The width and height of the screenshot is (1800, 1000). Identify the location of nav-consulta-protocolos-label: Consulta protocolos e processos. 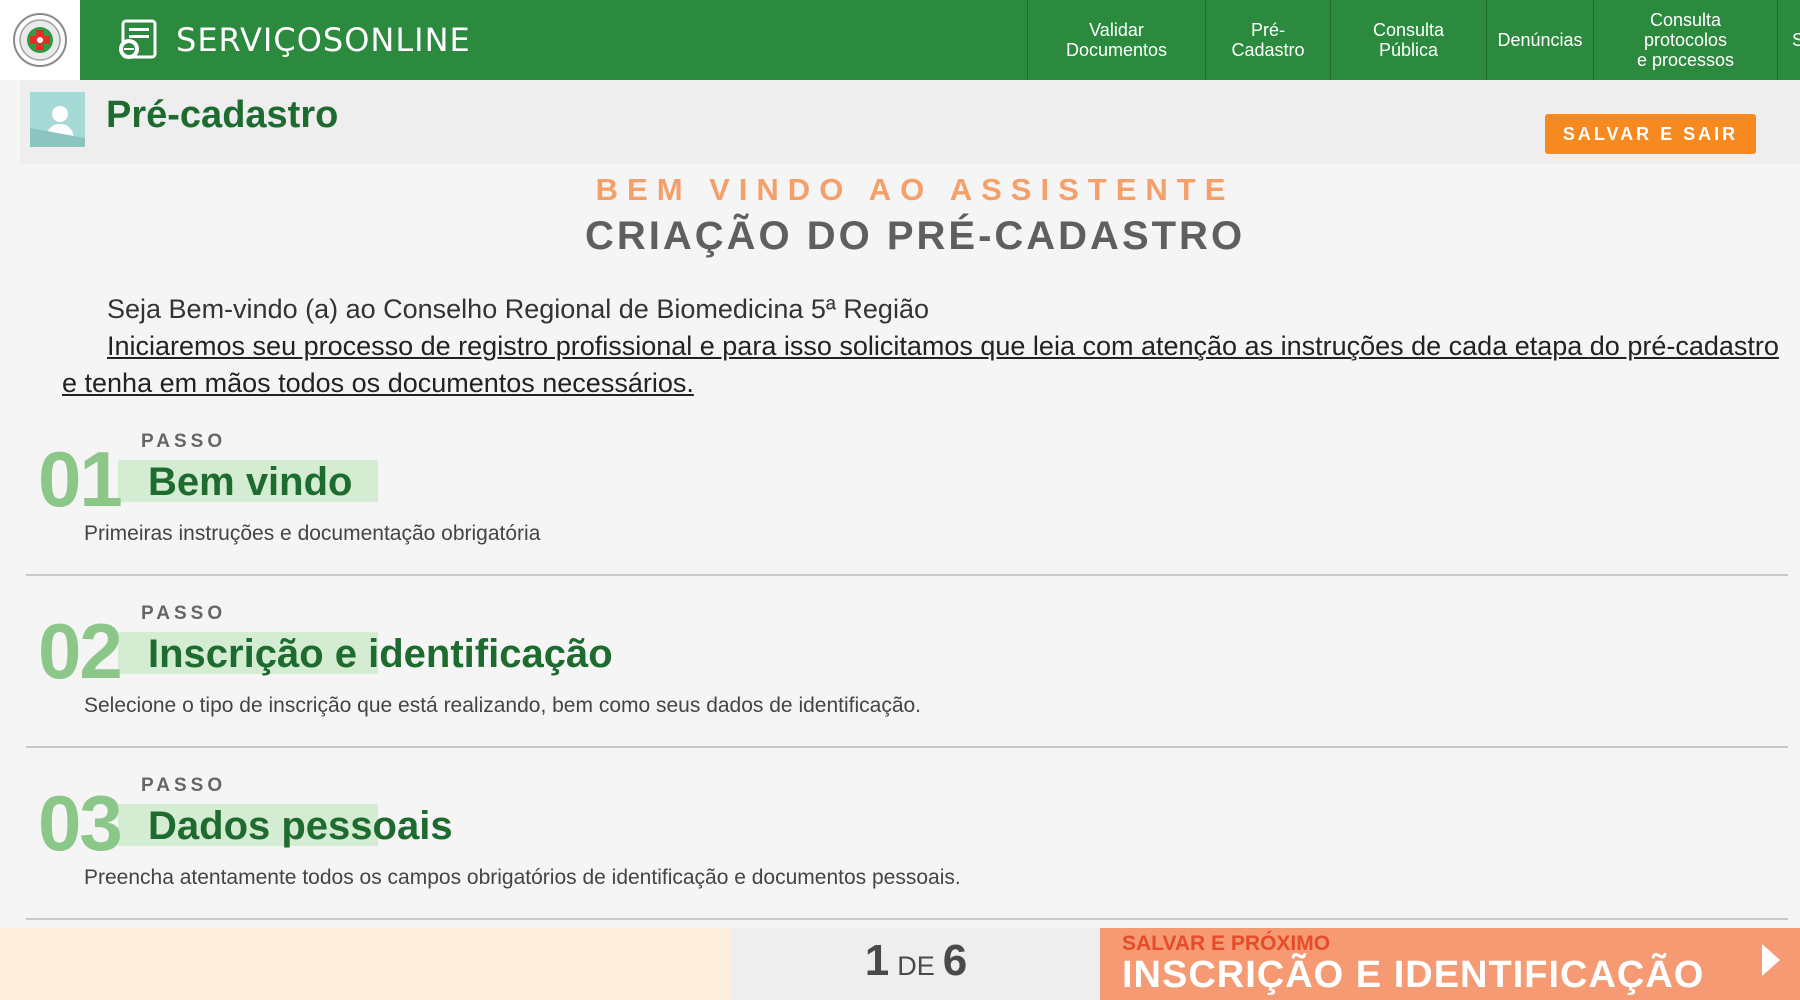
(1685, 40).